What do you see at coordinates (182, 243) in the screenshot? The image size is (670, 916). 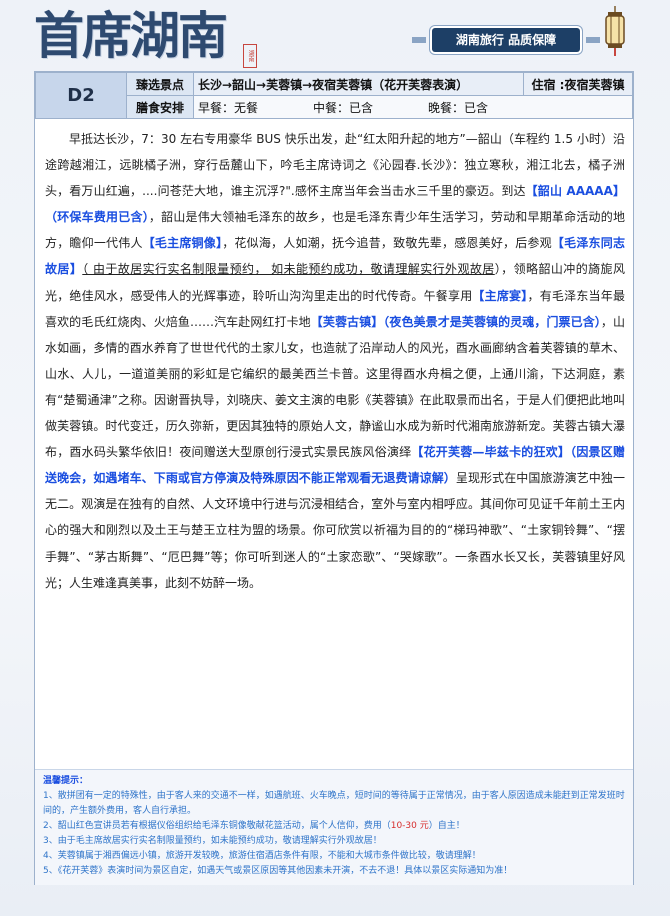 I see `highlight-statue: 【毛主席铜像】` at bounding box center [182, 243].